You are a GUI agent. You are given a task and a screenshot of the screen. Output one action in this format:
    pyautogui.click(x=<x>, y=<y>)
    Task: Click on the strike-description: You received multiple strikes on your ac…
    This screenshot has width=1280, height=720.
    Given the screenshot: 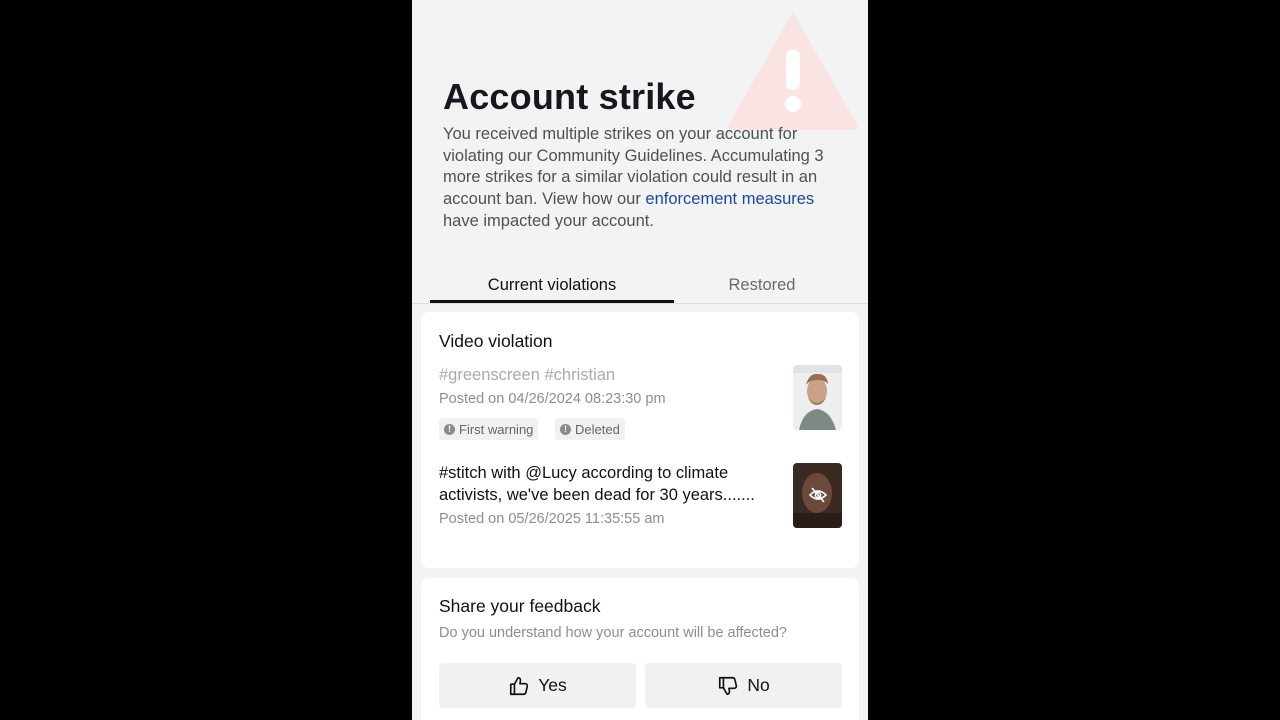 What is the action you would take?
    pyautogui.click(x=643, y=178)
    